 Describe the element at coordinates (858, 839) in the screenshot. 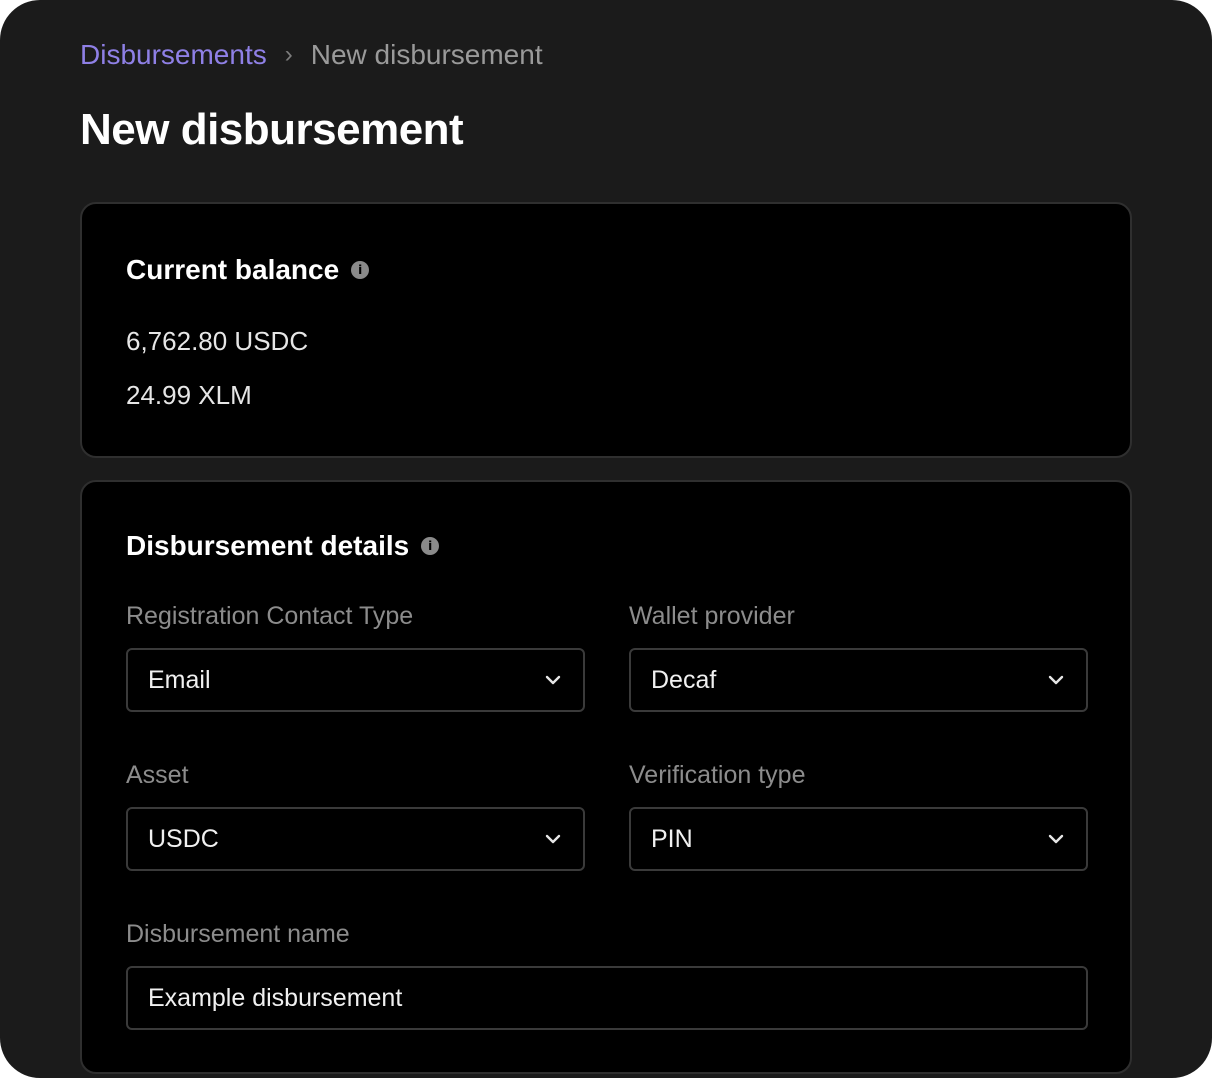

I see `verification-type-select: PIN` at that location.